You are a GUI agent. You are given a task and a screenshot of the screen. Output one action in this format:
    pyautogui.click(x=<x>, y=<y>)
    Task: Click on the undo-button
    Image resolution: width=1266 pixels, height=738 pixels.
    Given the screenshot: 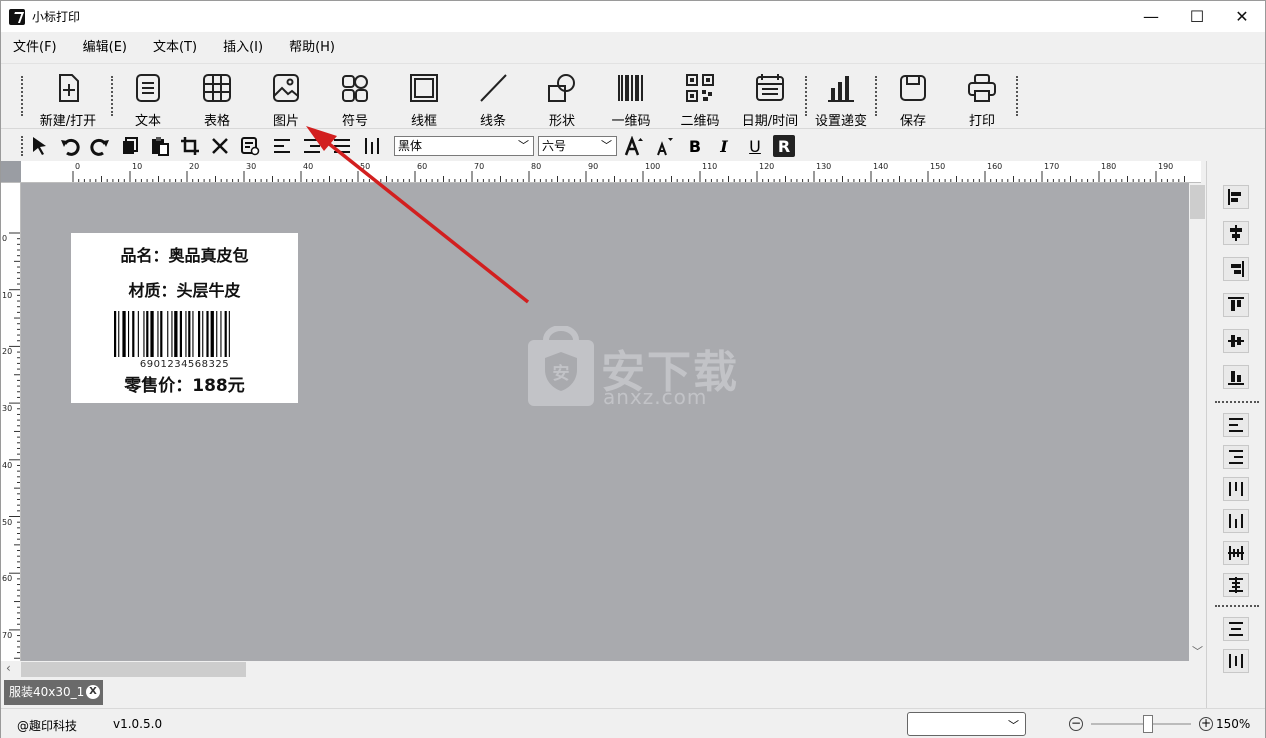 What is the action you would take?
    pyautogui.click(x=70, y=146)
    